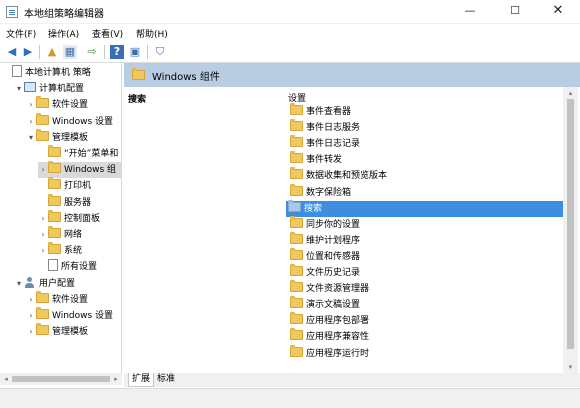 Image resolution: width=580 pixels, height=408 pixels. I want to click on show-hide-tree-icon: ▦, so click(70, 52).